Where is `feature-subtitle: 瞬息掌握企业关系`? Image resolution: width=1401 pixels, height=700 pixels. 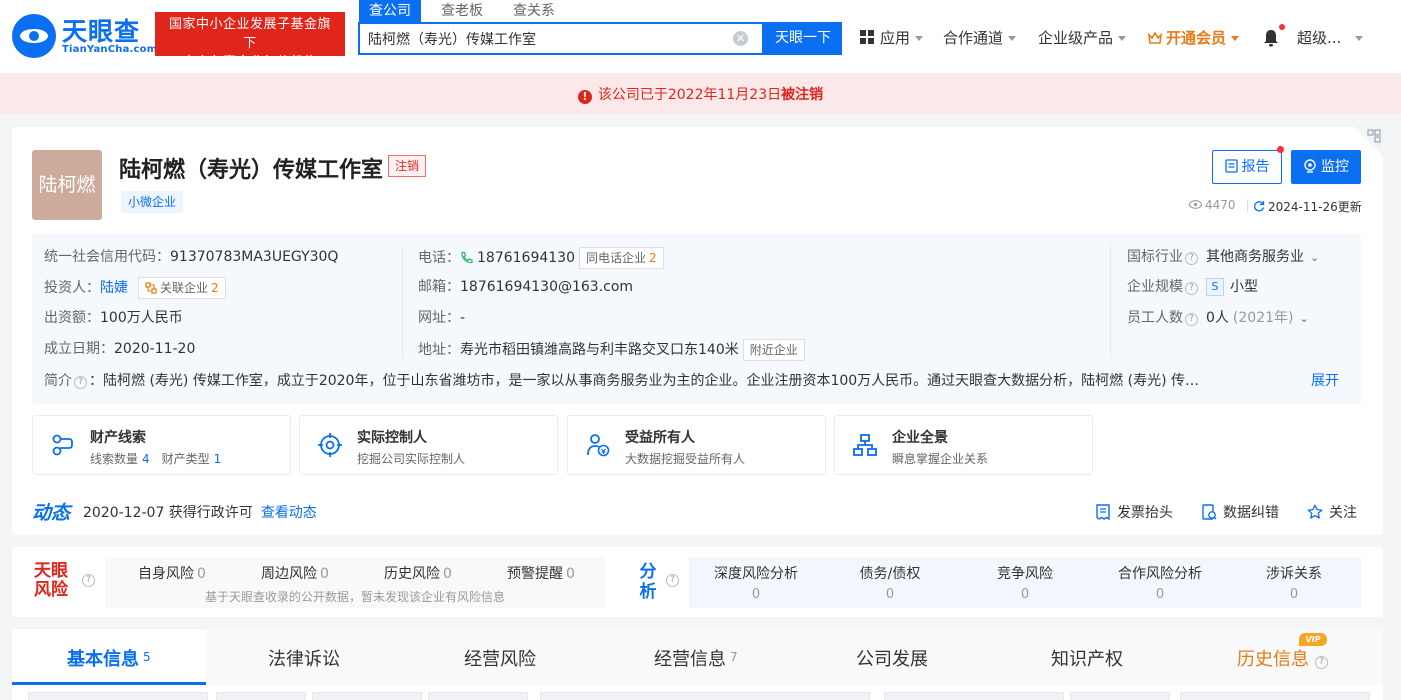
feature-subtitle: 瞬息掌握企业关系 is located at coordinates (940, 459).